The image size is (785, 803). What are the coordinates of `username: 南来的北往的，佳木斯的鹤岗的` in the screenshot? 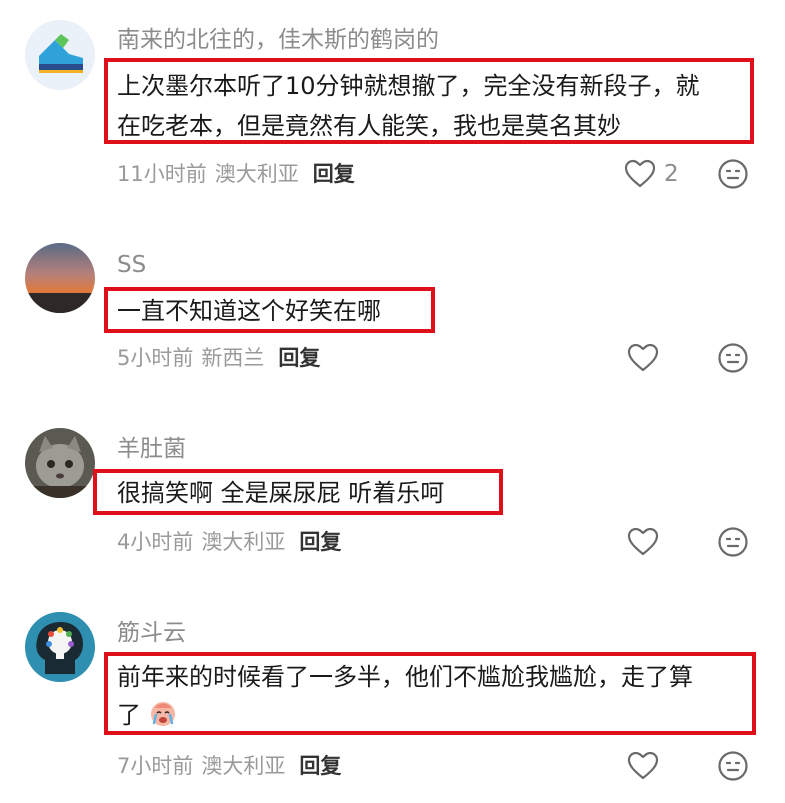 It's located at (278, 40).